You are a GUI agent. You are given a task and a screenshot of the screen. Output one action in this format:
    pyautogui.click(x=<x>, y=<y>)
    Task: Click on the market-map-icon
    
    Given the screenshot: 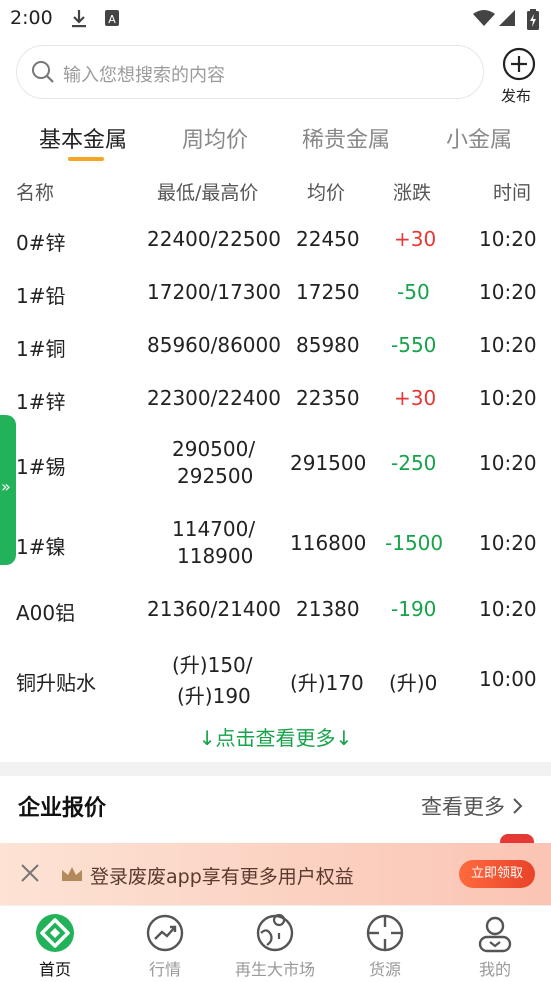 What is the action you would take?
    pyautogui.click(x=275, y=932)
    